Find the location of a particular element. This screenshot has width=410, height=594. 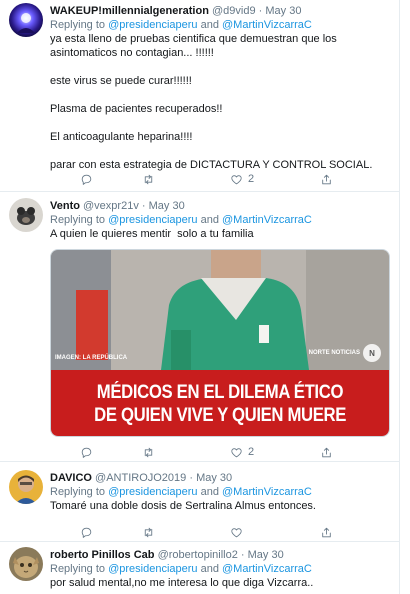

like-button is located at coordinates (236, 532).